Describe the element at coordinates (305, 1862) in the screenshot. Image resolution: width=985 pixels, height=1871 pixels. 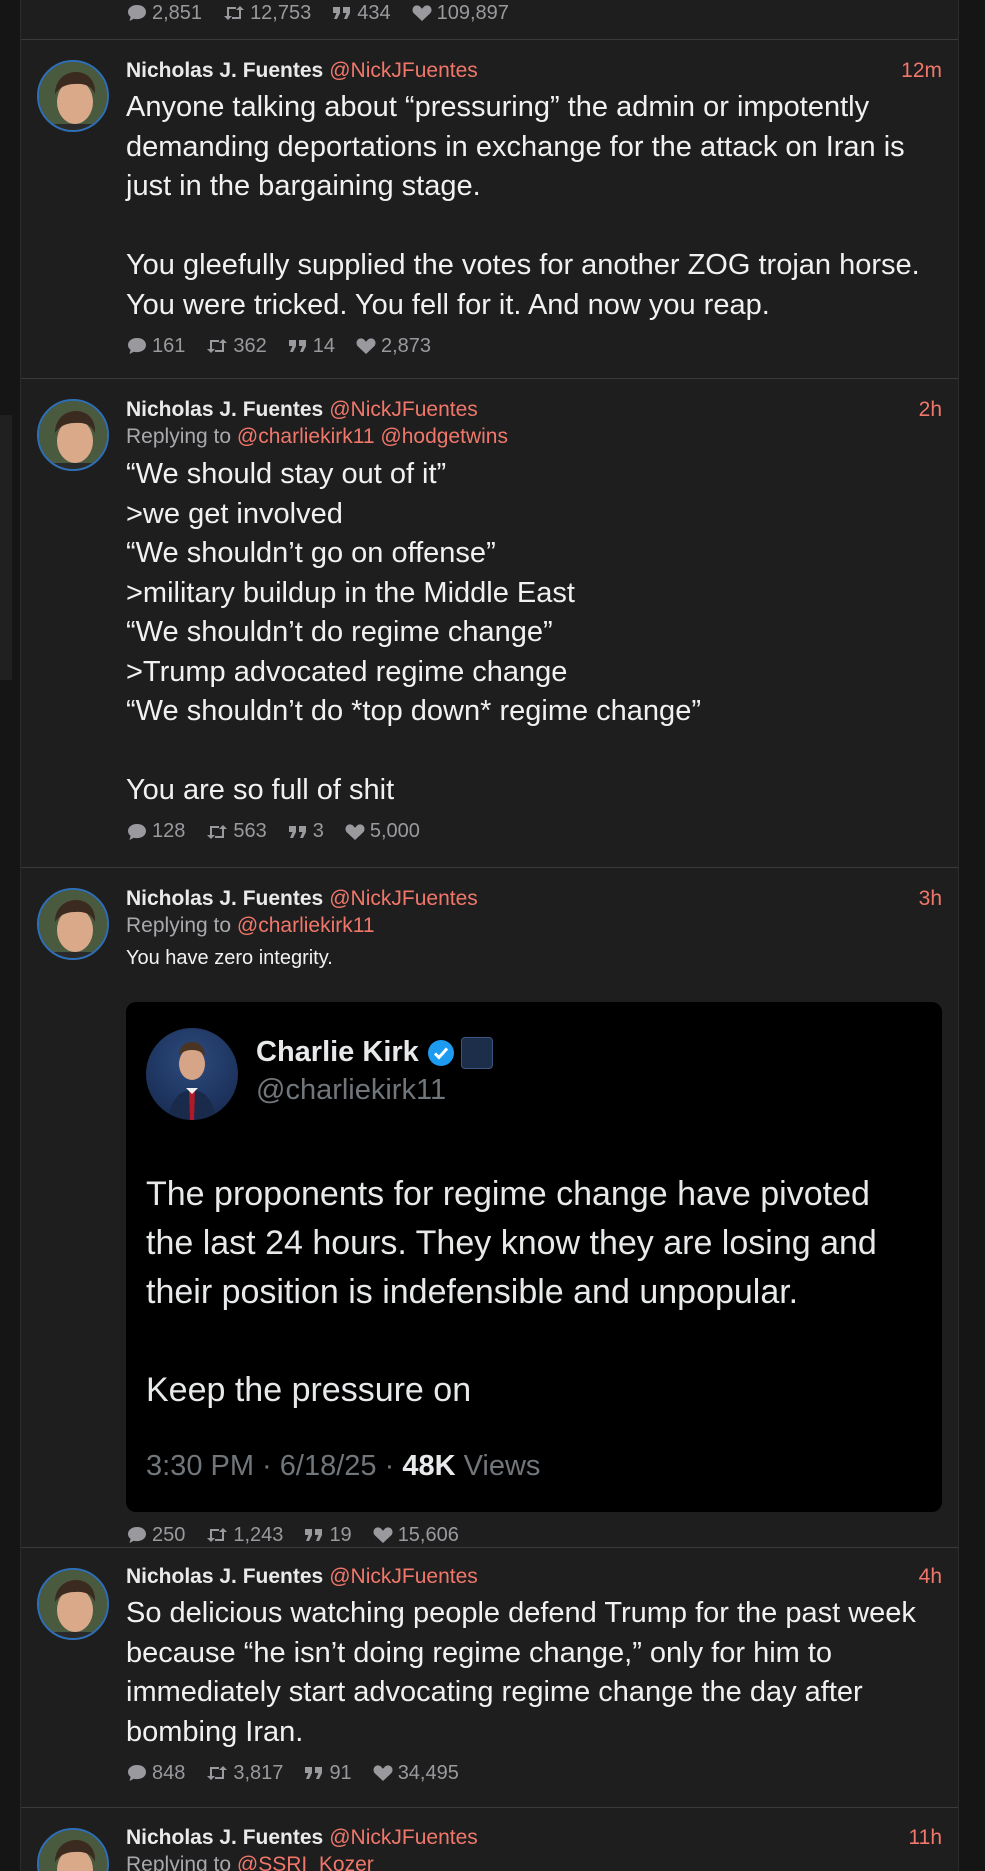
I see `mention-link: @SSRI_Kozer` at that location.